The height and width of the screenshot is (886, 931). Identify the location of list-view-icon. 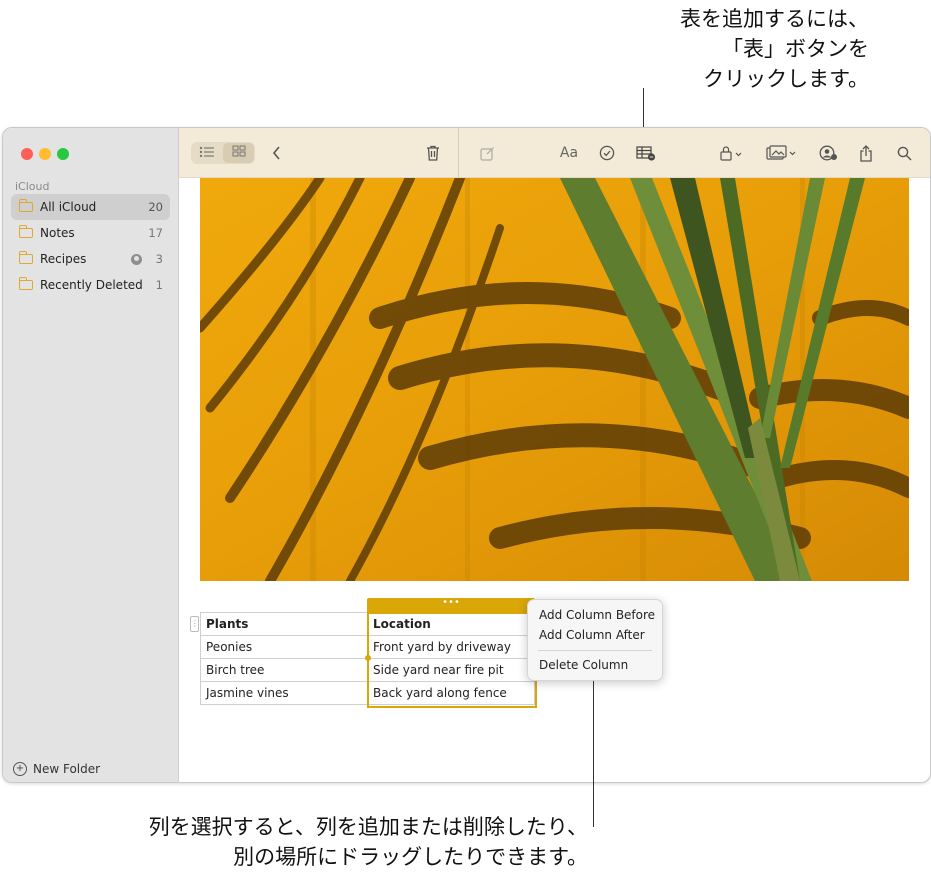
(206, 153).